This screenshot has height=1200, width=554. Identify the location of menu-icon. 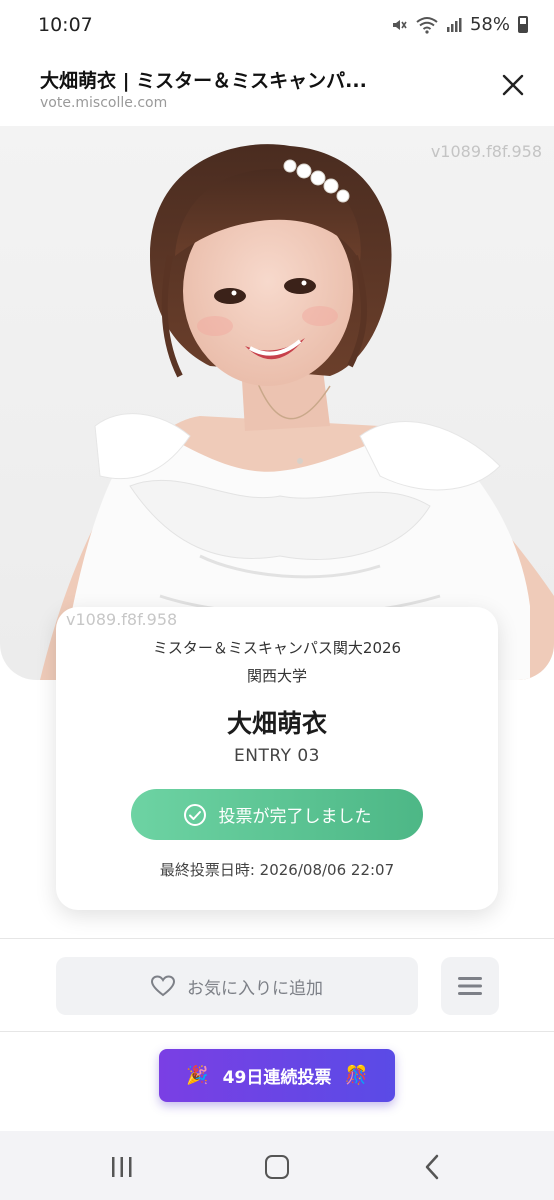
(470, 986).